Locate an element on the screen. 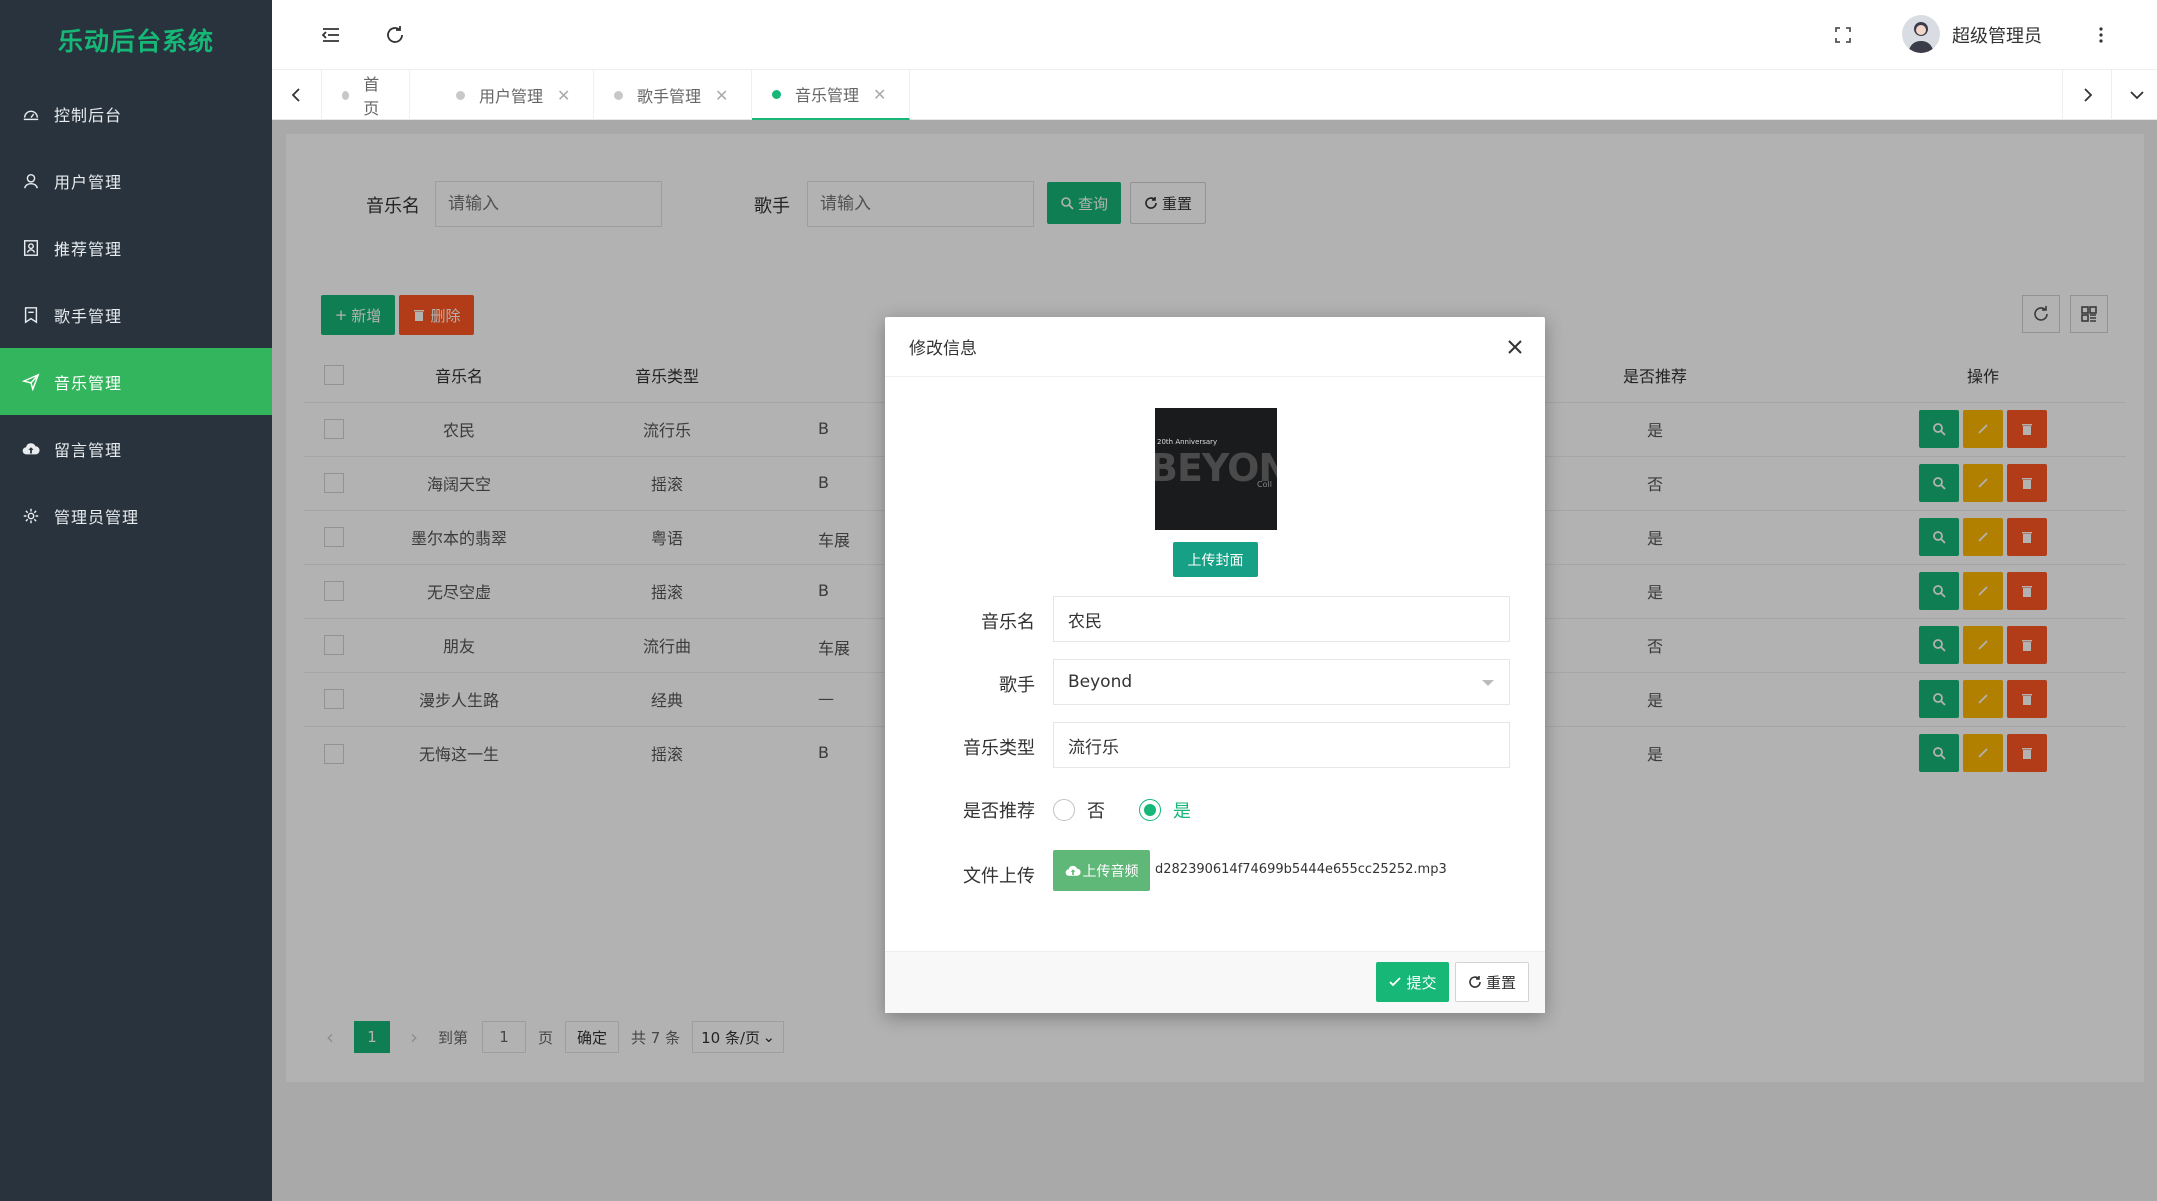 The width and height of the screenshot is (2157, 1201). recommend-radio-group: 否 是 is located at coordinates (1122, 810).